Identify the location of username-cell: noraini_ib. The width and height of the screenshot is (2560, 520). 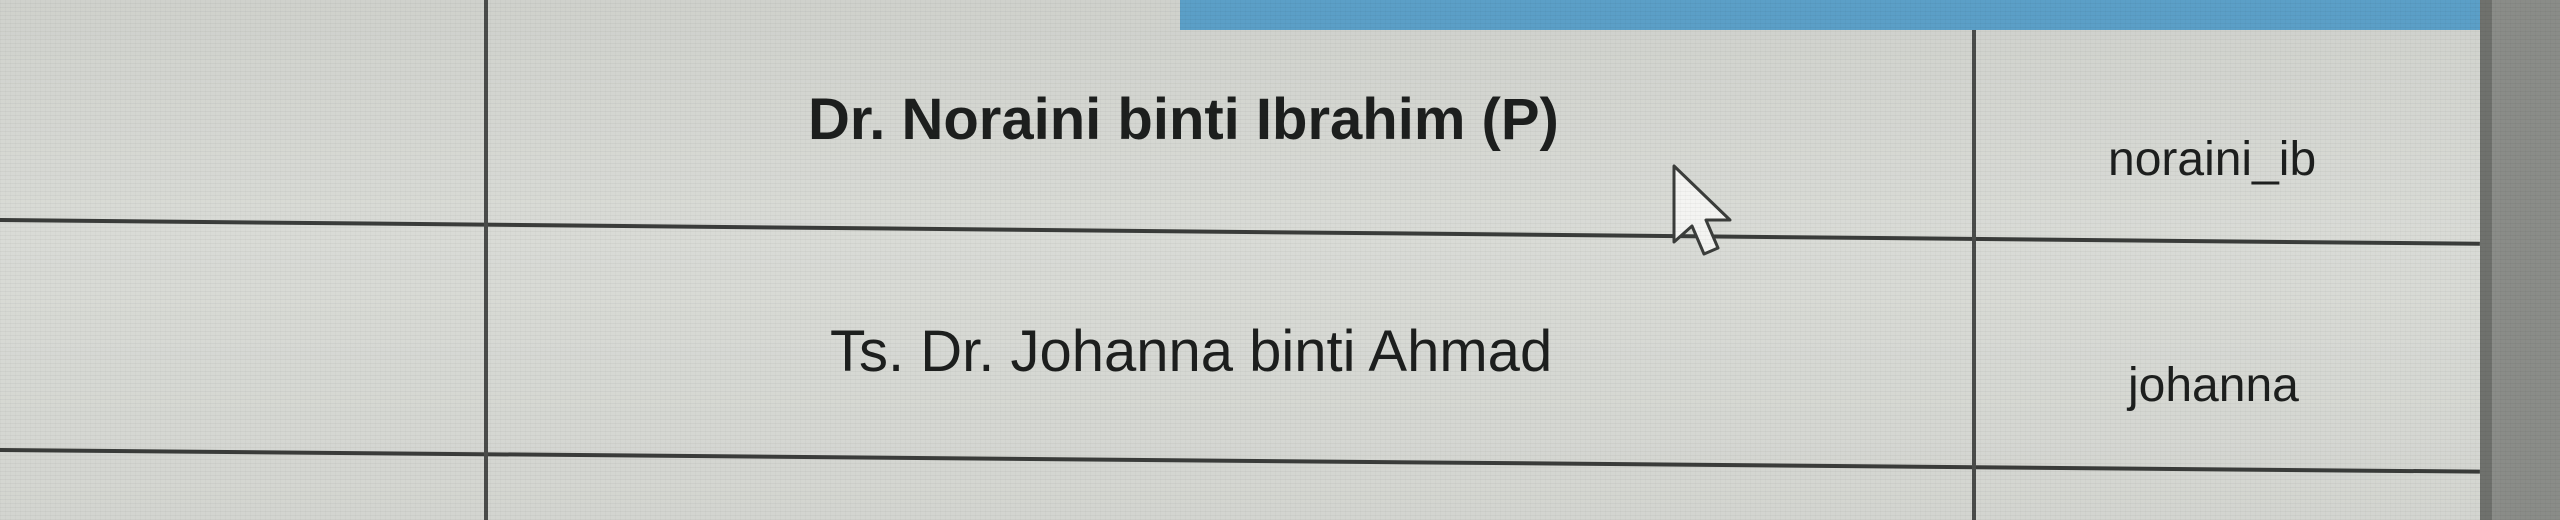
(2212, 159).